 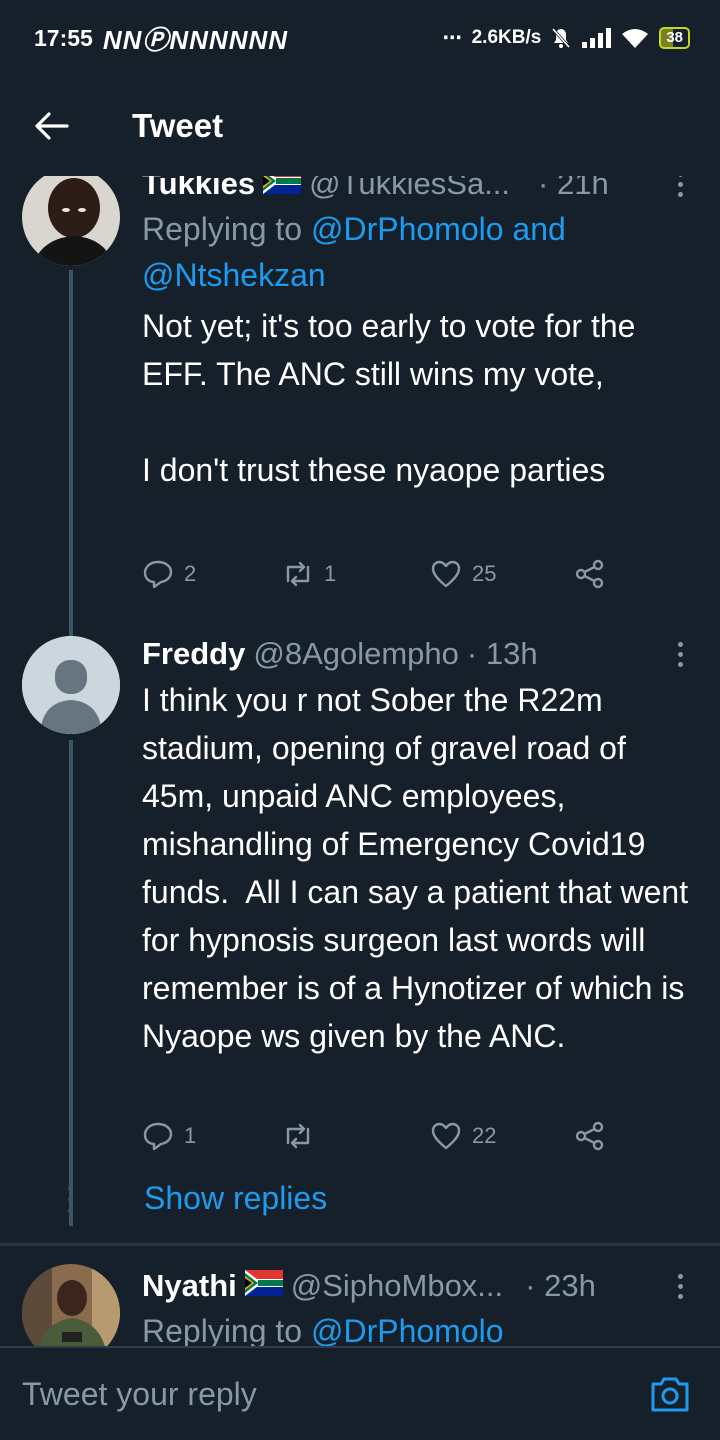 What do you see at coordinates (377, 578) in the screenshot?
I see `tweet-actions: 2 1 25` at bounding box center [377, 578].